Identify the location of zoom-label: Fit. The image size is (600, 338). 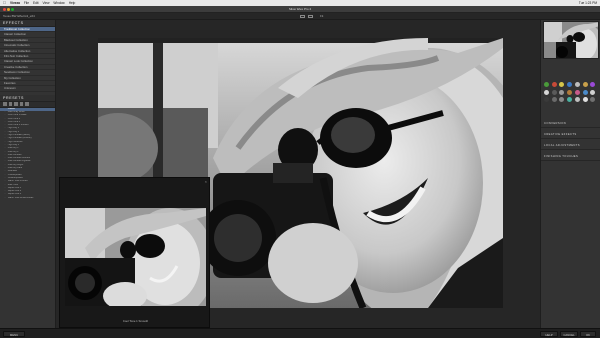
(321, 16).